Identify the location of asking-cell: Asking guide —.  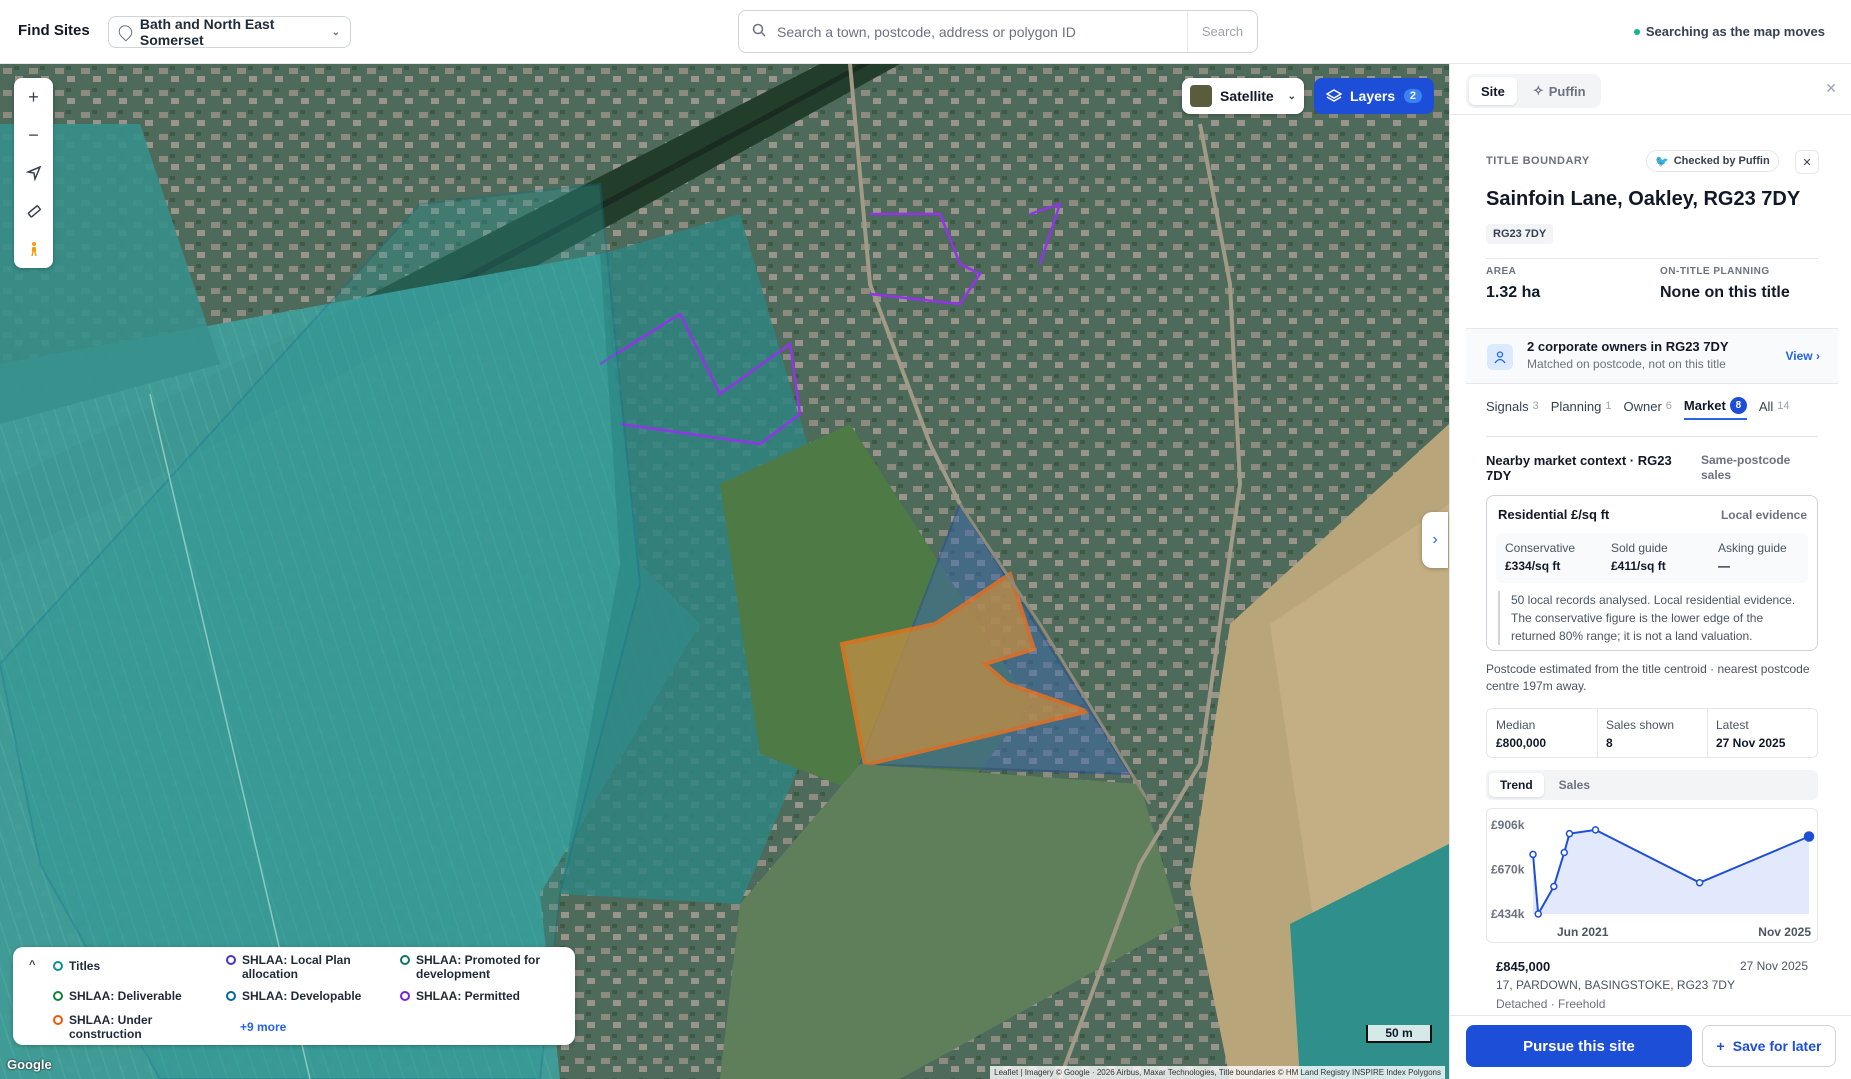
(1752, 557).